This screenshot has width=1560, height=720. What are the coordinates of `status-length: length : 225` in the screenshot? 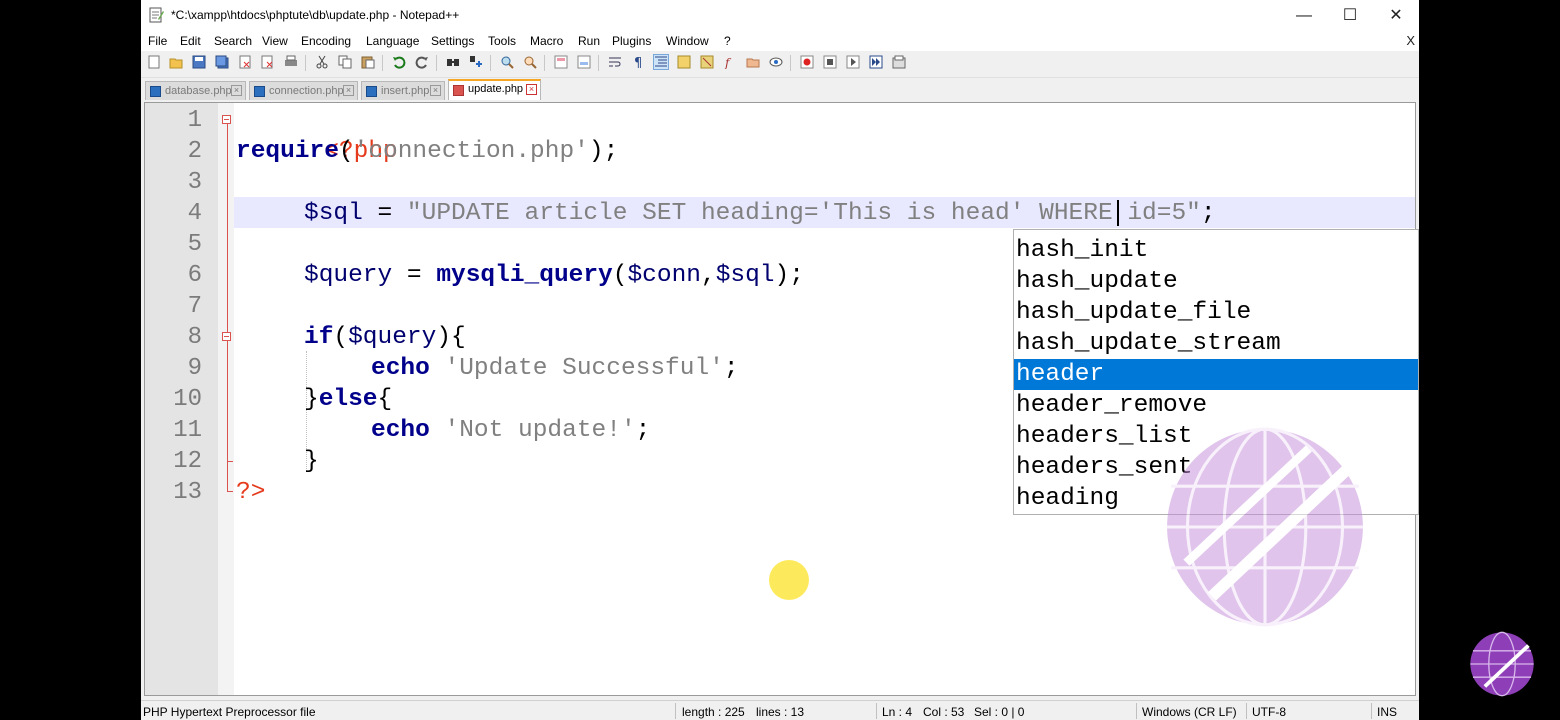 It's located at (713, 712).